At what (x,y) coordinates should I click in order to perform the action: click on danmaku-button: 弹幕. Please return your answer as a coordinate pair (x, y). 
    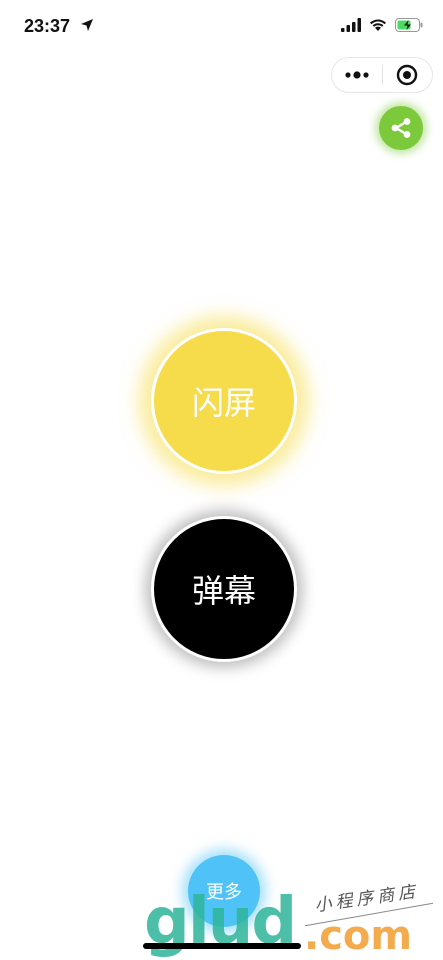
    Looking at the image, I should click on (224, 589).